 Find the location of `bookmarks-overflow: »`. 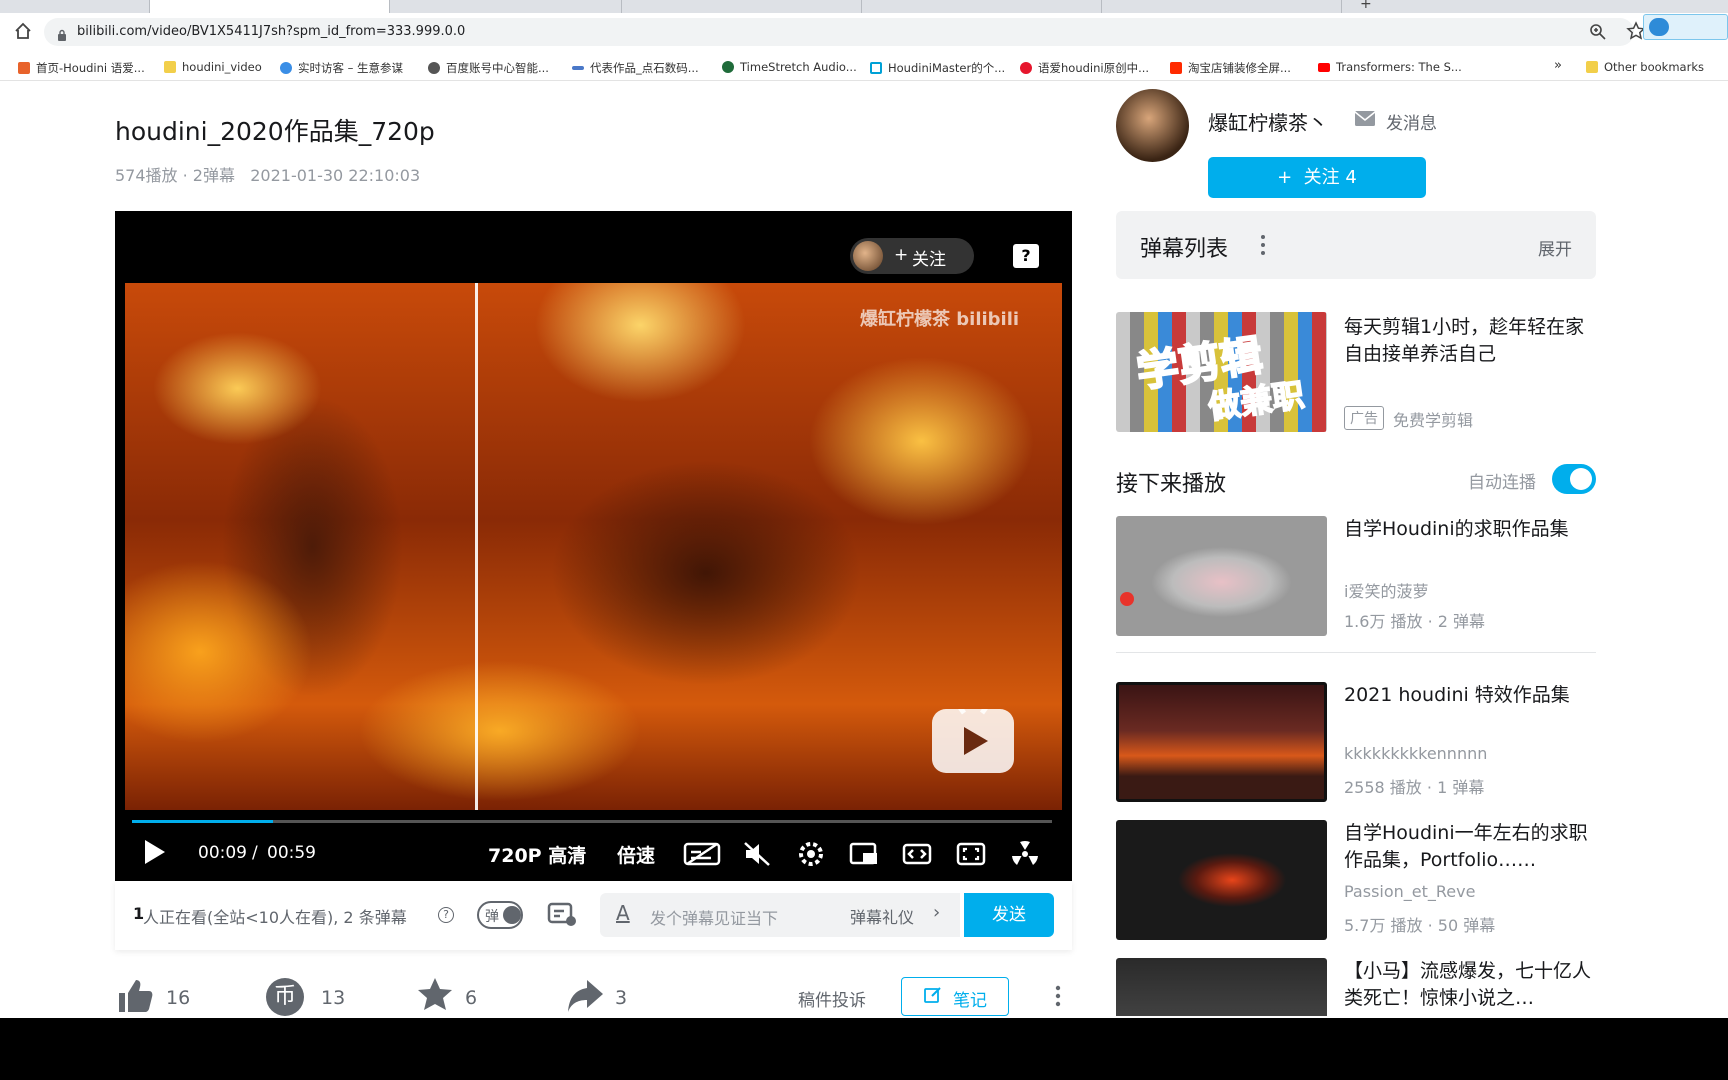

bookmarks-overflow: » is located at coordinates (1558, 65).